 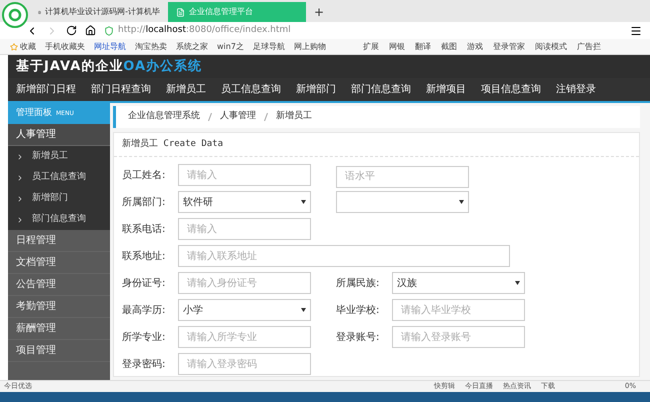 What do you see at coordinates (294, 117) in the screenshot?
I see `breadcrumb-link: 新增员工` at bounding box center [294, 117].